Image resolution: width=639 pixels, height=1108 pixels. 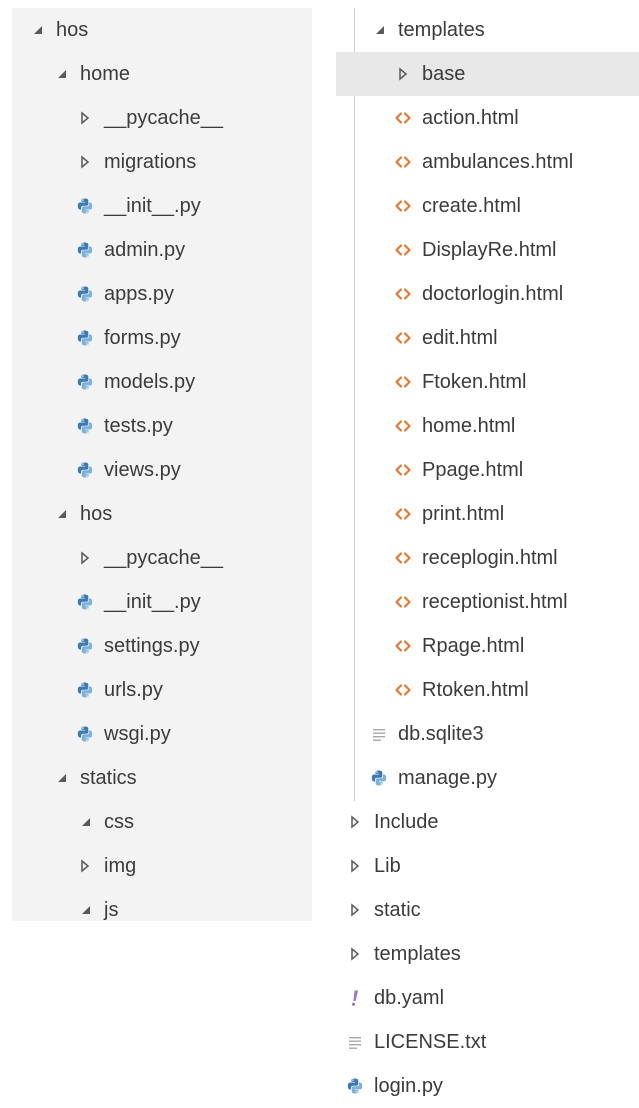 I want to click on tree-file-admin-py: admin.py, so click(x=162, y=250).